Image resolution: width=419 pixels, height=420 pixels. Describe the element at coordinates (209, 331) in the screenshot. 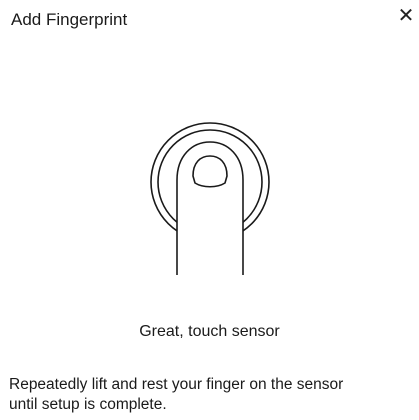

I see `status-message: Great, touch sensor` at that location.